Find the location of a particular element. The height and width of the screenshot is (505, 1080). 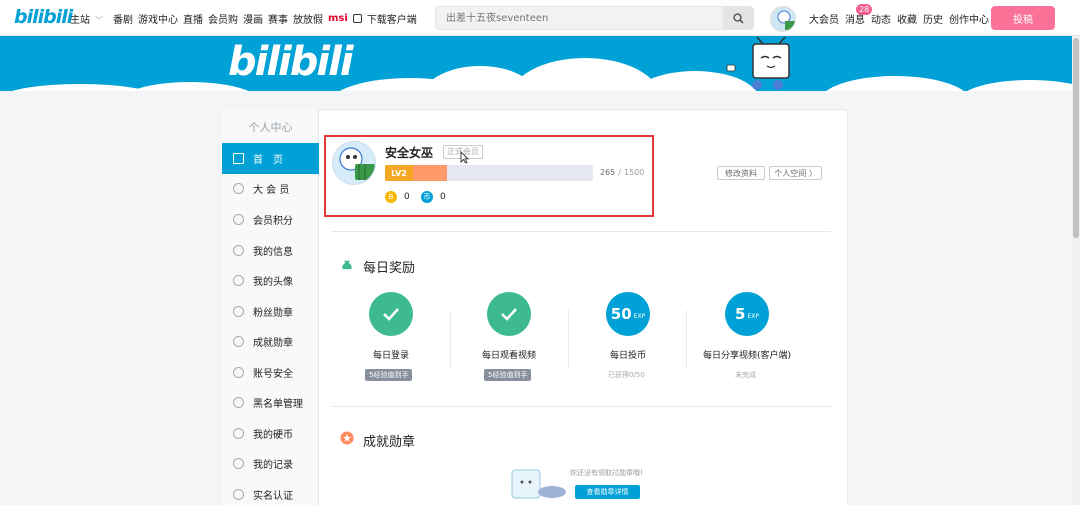

nav-link-live: 直播 is located at coordinates (193, 18).